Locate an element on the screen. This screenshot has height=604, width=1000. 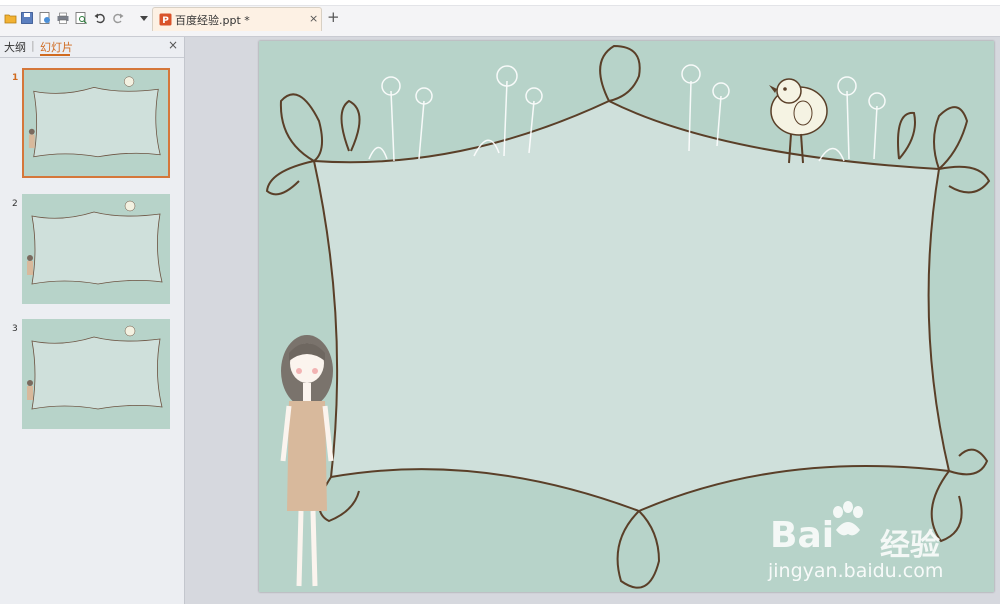
top-strip is located at coordinates (500, 3).